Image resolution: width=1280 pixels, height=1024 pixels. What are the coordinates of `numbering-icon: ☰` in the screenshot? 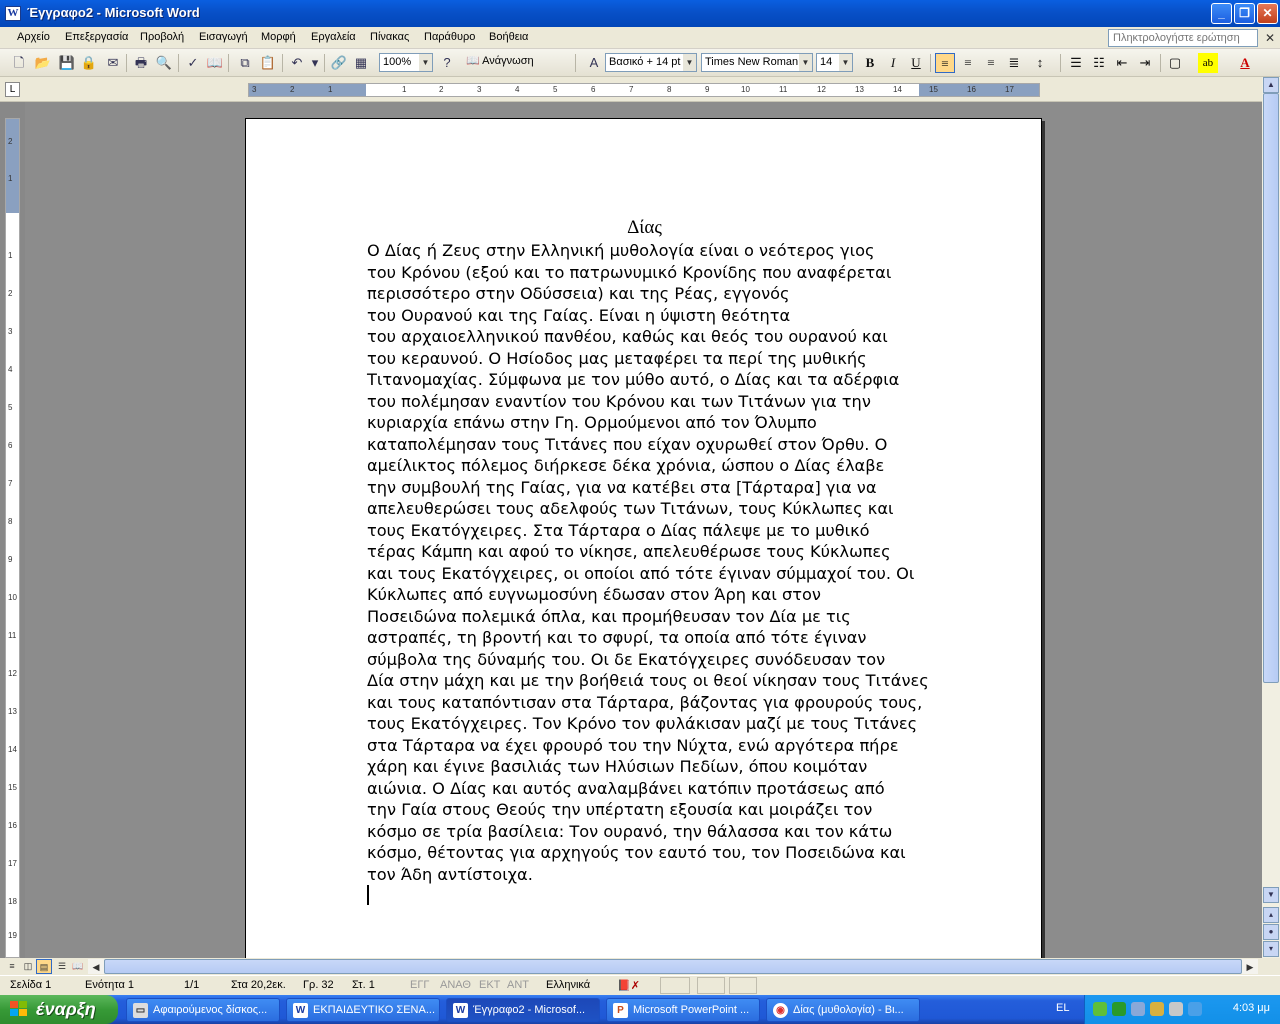 It's located at (1076, 63).